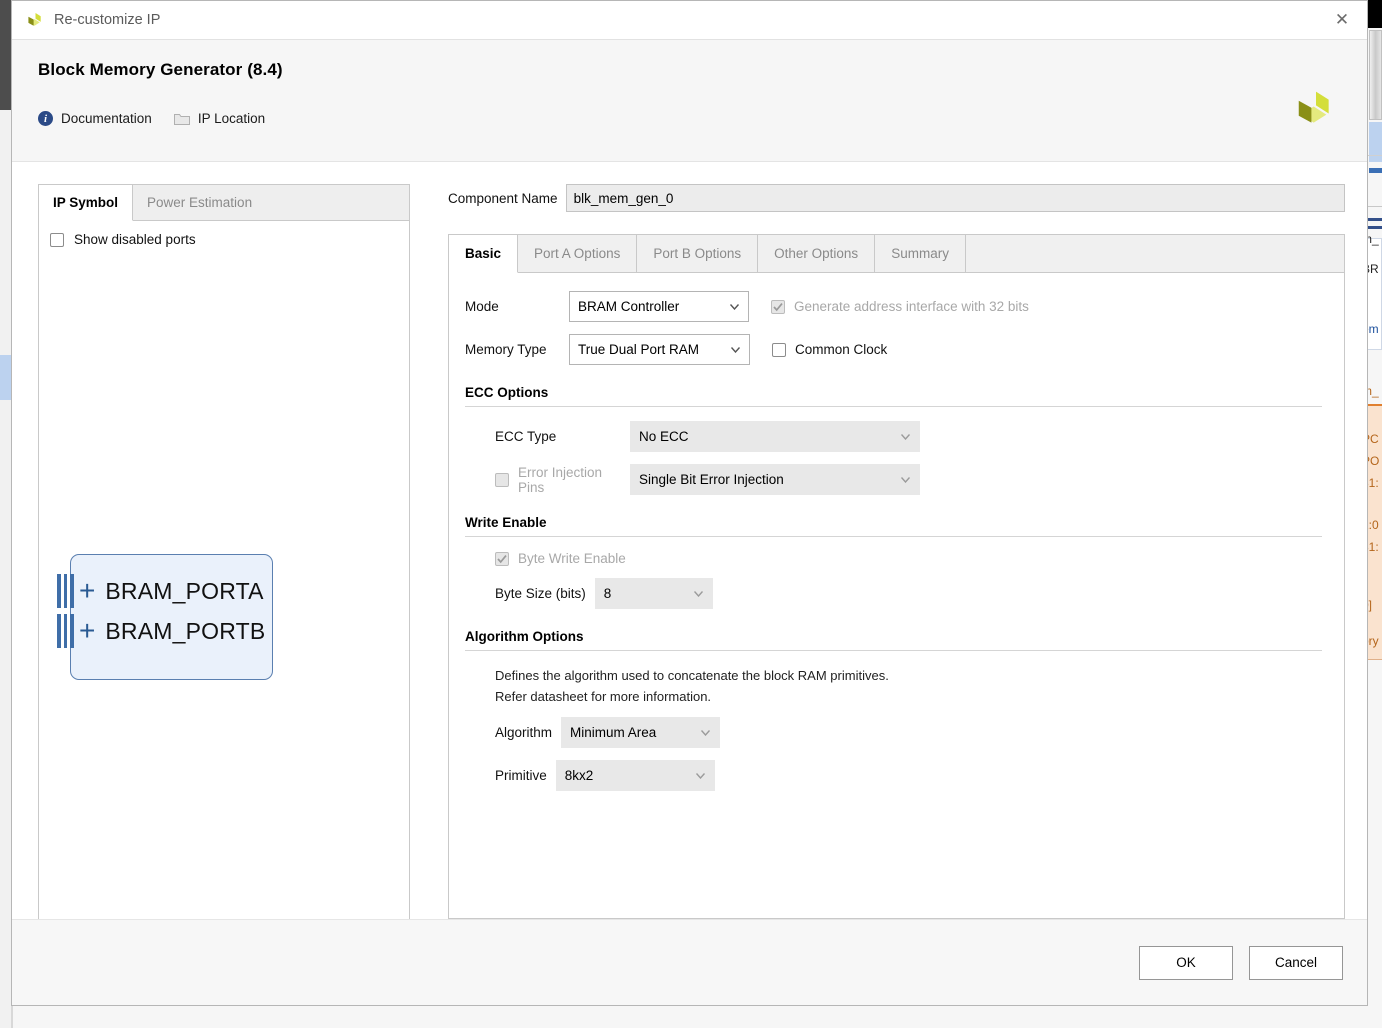 The height and width of the screenshot is (1028, 1382). What do you see at coordinates (639, 349) in the screenshot?
I see `memory-type-value: True Dual Port RAM` at bounding box center [639, 349].